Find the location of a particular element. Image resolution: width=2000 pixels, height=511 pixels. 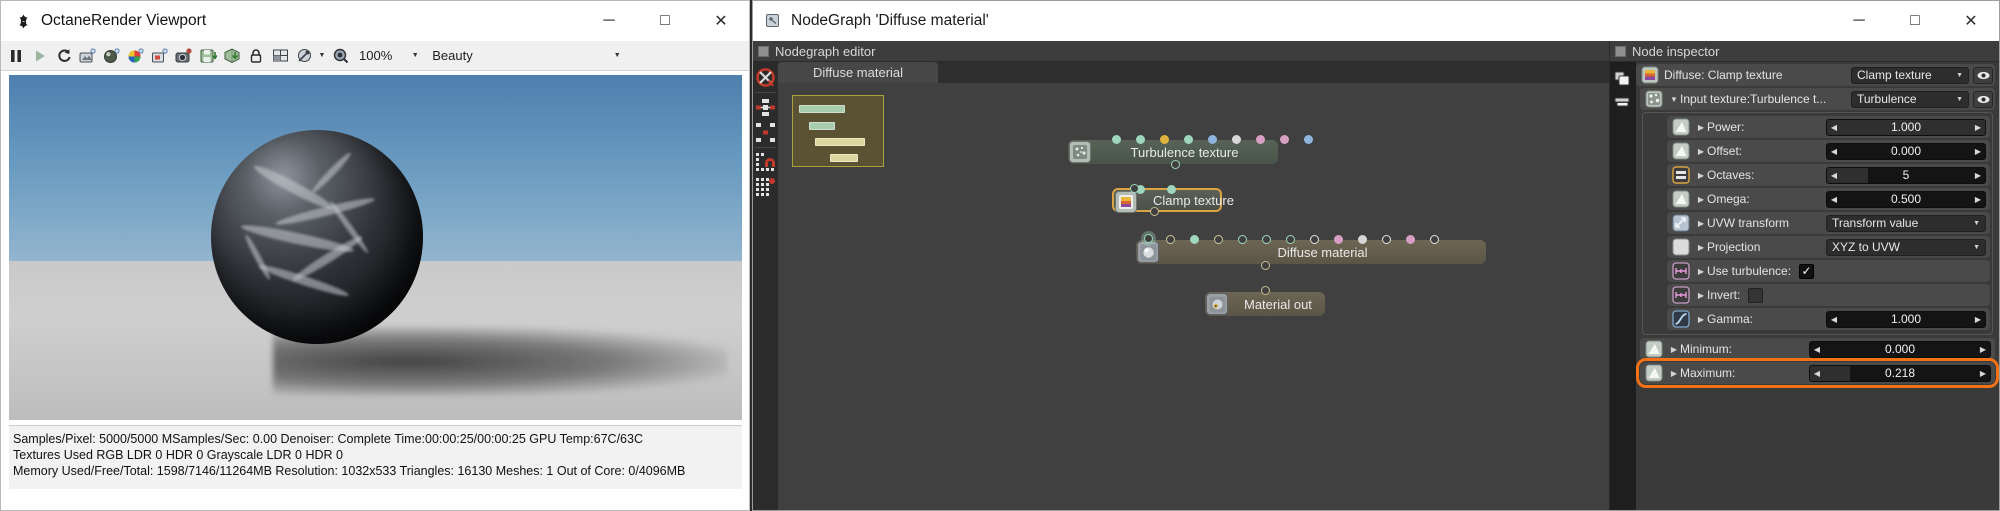

copy-node-icon is located at coordinates (1623, 79).